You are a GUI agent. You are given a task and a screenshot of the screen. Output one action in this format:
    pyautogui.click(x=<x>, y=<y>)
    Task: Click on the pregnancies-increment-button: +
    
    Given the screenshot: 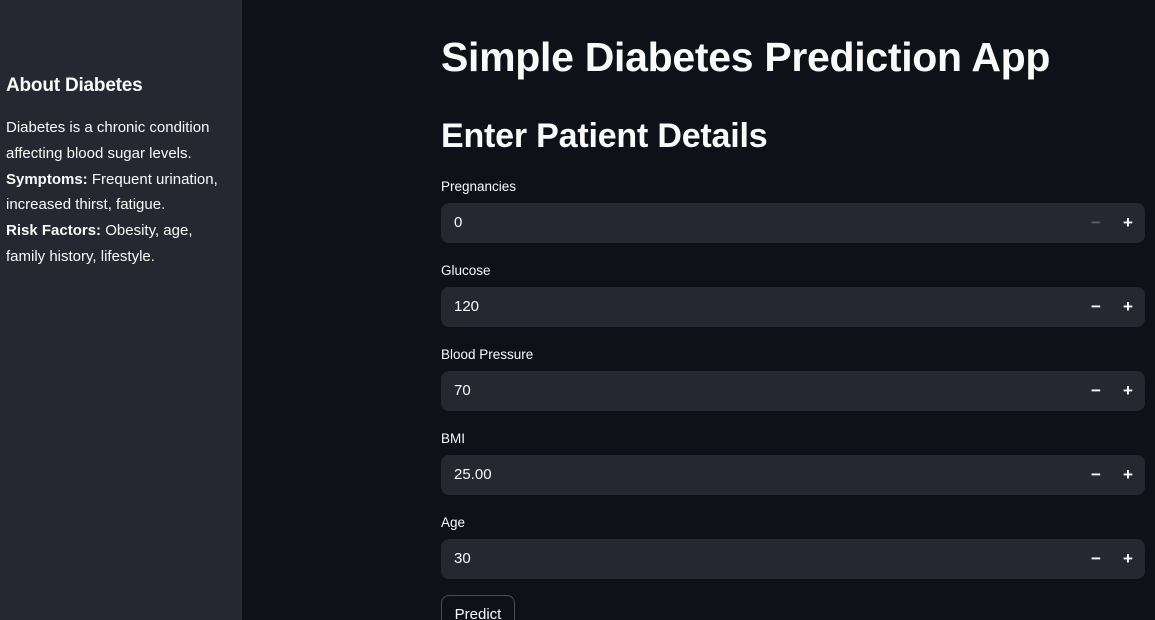 What is the action you would take?
    pyautogui.click(x=1128, y=223)
    